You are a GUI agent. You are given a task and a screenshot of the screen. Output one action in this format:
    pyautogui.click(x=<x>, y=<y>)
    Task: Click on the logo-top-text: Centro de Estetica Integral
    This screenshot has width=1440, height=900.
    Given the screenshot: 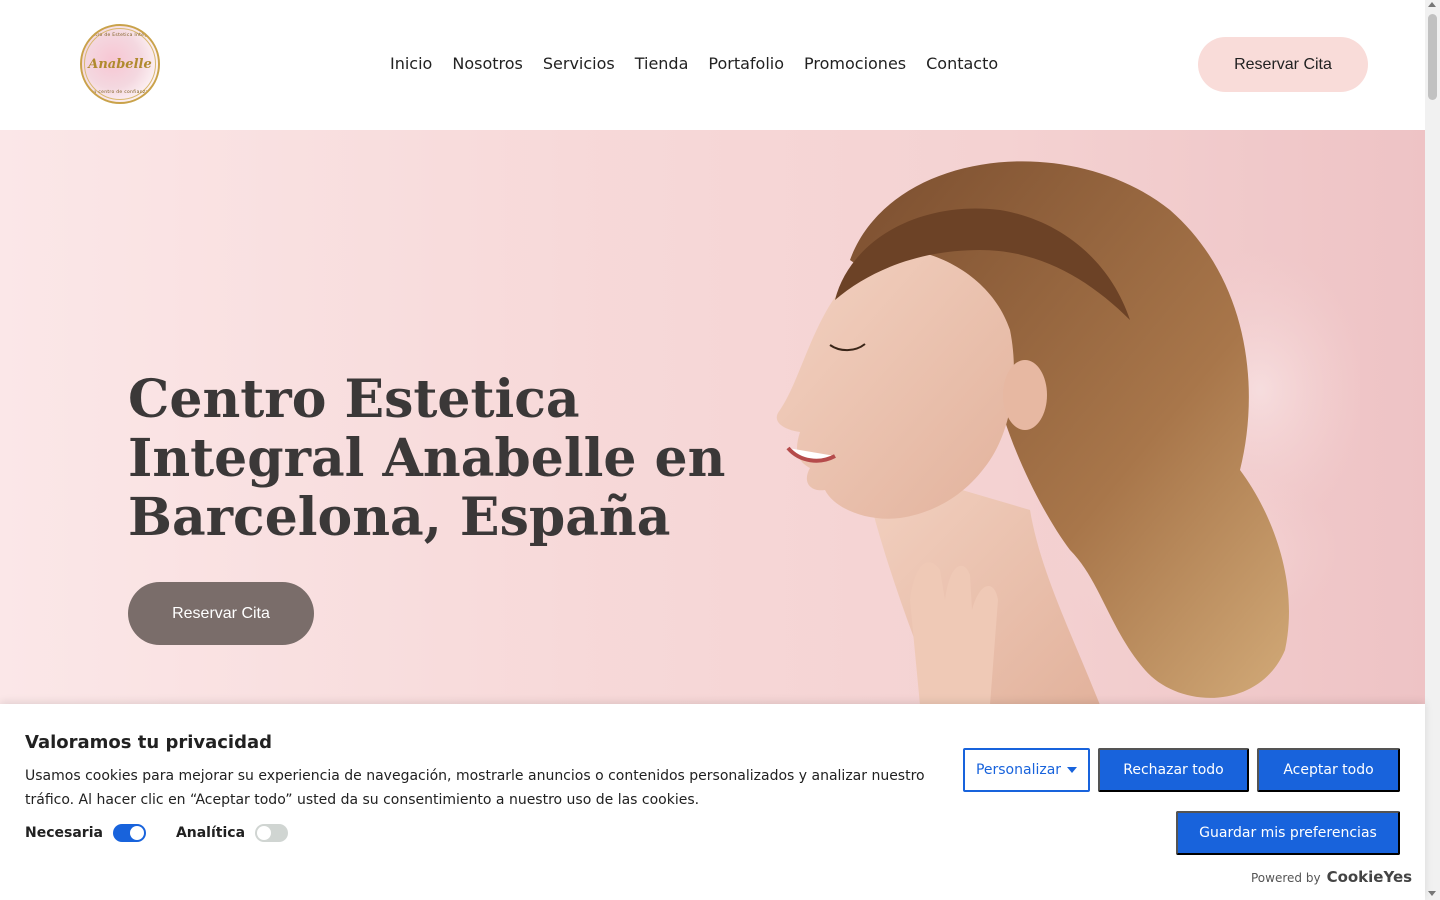 What is the action you would take?
    pyautogui.click(x=120, y=35)
    